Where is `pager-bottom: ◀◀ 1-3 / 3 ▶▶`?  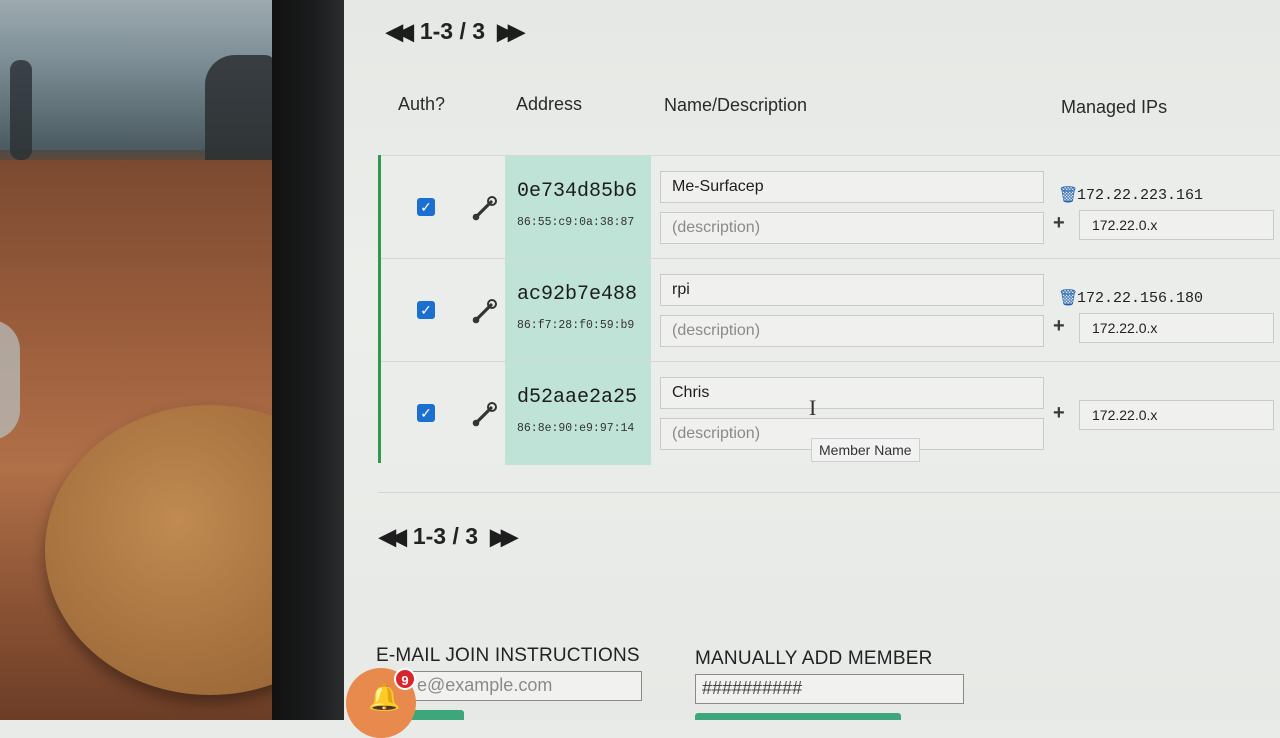 pager-bottom: ◀◀ 1-3 / 3 ▶▶ is located at coordinates (448, 536).